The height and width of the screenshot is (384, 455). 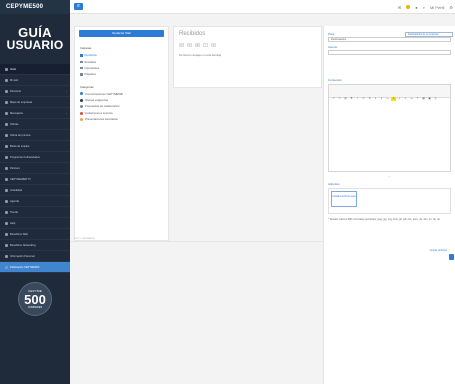 I want to click on book-icon, so click(x=6, y=91).